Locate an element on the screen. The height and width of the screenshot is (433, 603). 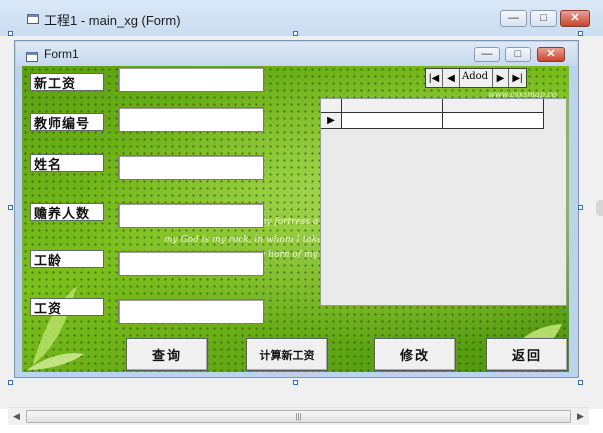
teacher-id-input is located at coordinates (191, 119).